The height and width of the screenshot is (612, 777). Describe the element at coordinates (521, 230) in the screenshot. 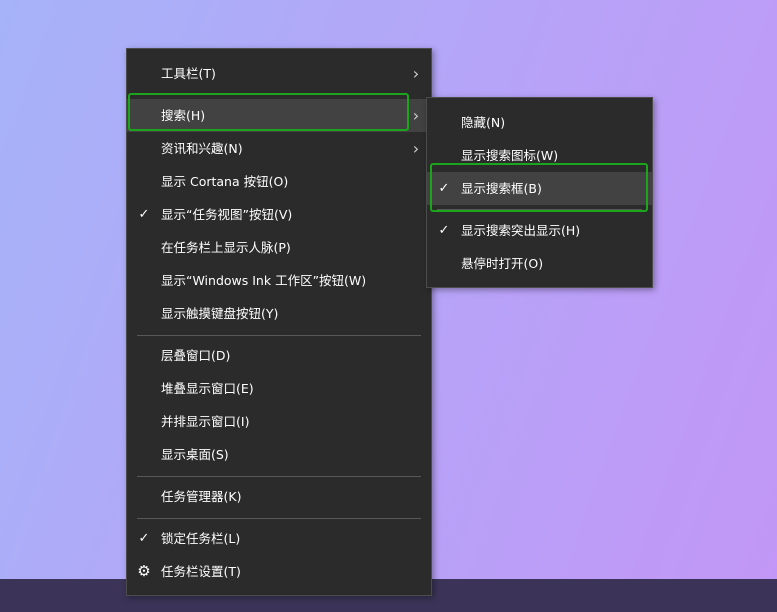

I see `menu-item-label: 显示搜索突出显示(H)` at that location.